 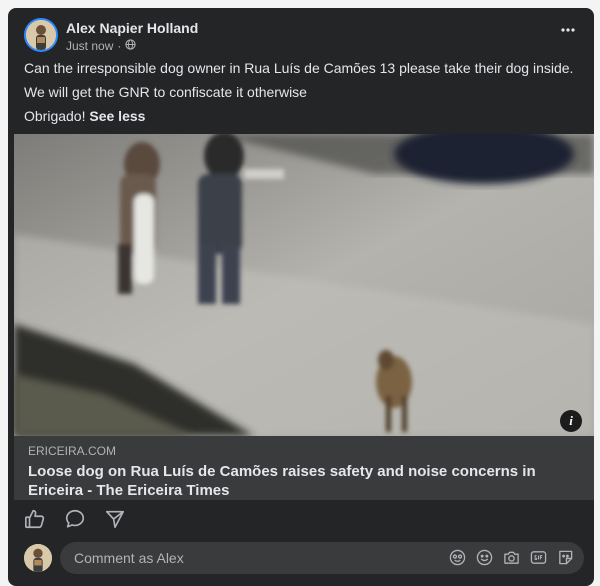 What do you see at coordinates (565, 557) in the screenshot?
I see `sticker-icon` at bounding box center [565, 557].